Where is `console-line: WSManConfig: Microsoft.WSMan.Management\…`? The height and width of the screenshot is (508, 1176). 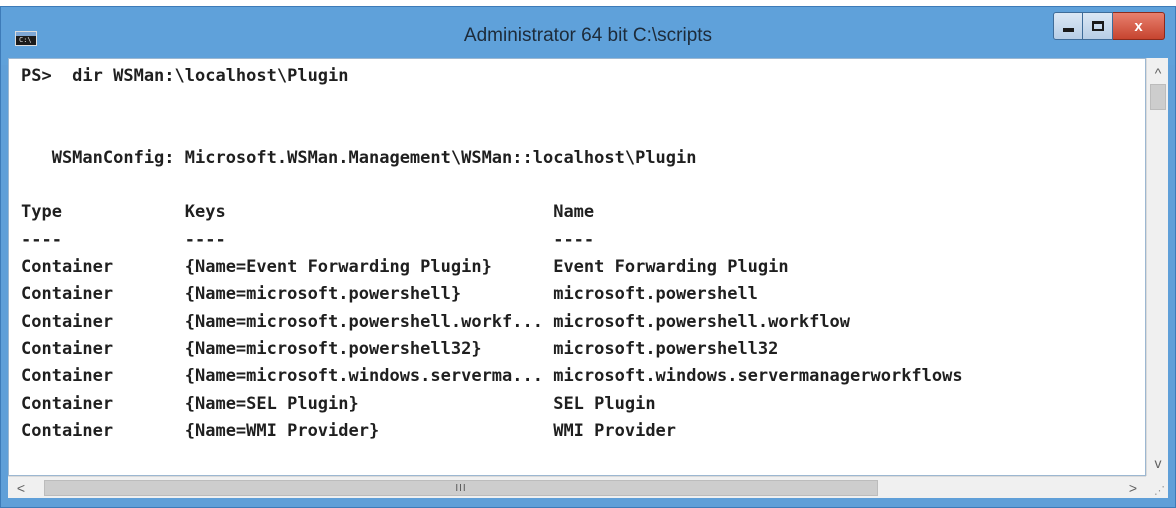 console-line: WSManConfig: Microsoft.WSMan.Management\… is located at coordinates (359, 157).